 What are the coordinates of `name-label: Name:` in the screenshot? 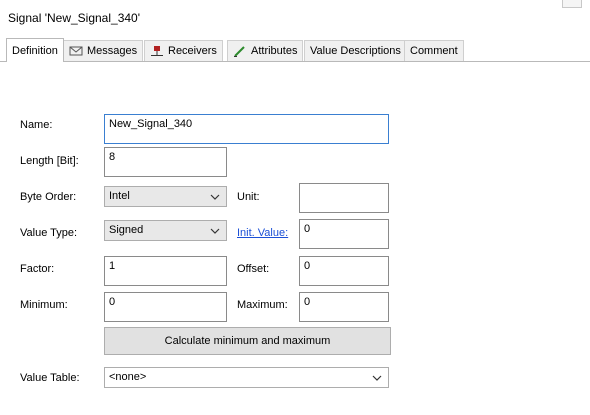 It's located at (36, 125).